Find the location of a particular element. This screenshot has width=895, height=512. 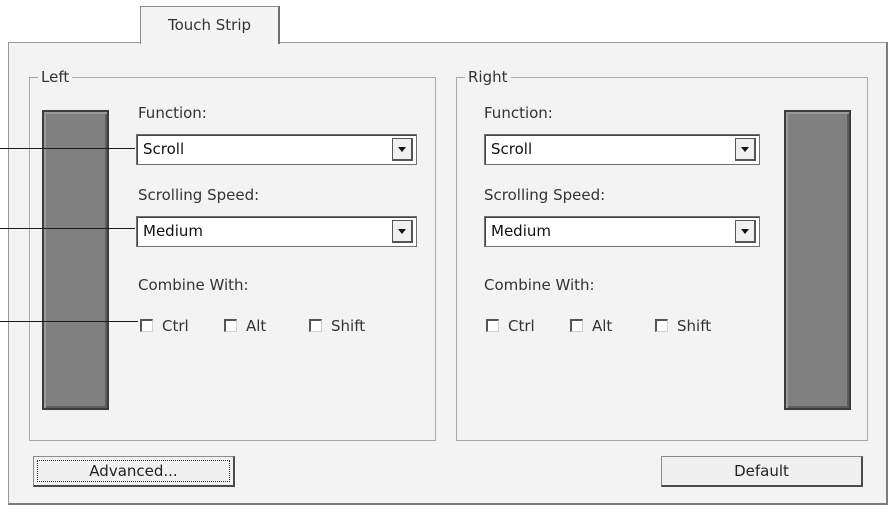

left-shift-checkbox: Shift is located at coordinates (344, 327).